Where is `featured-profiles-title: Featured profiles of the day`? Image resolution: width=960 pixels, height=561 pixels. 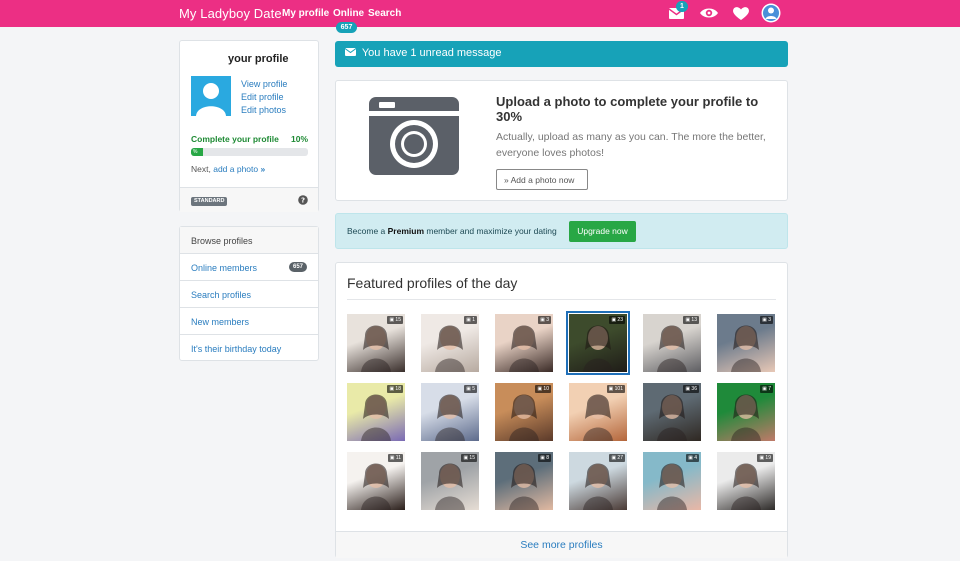 featured-profiles-title: Featured profiles of the day is located at coordinates (432, 283).